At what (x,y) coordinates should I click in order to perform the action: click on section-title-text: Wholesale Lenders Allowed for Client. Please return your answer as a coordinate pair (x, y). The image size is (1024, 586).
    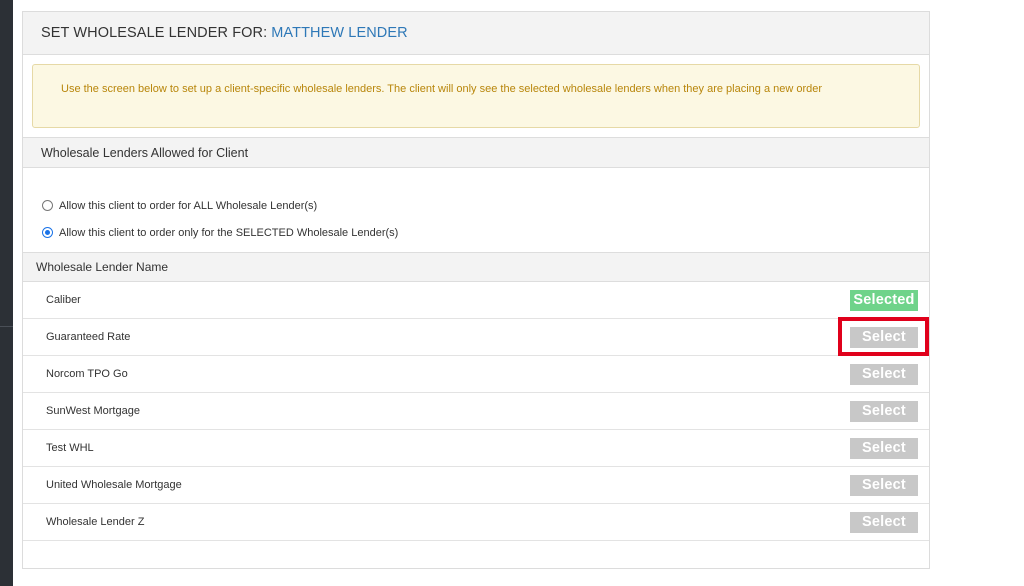
    Looking at the image, I should click on (145, 152).